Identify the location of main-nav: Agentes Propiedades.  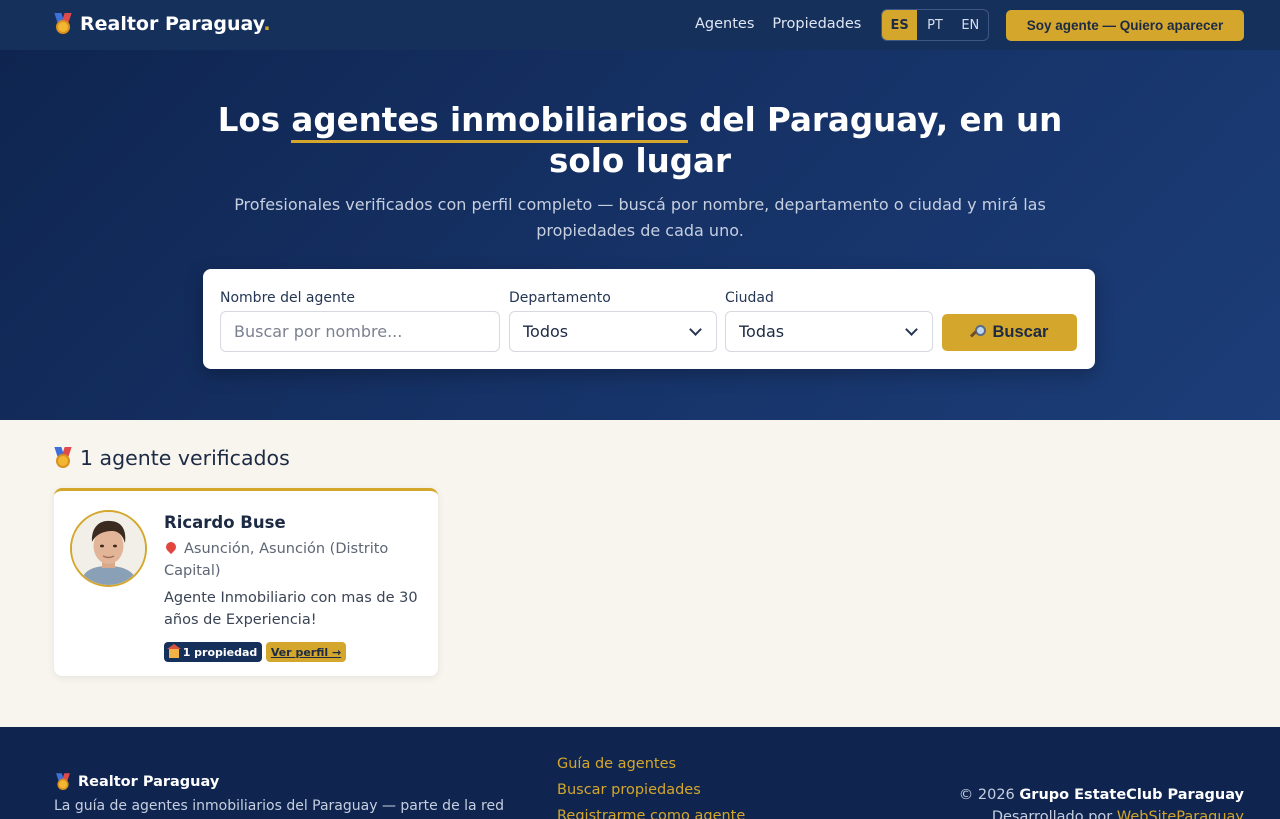
(778, 24).